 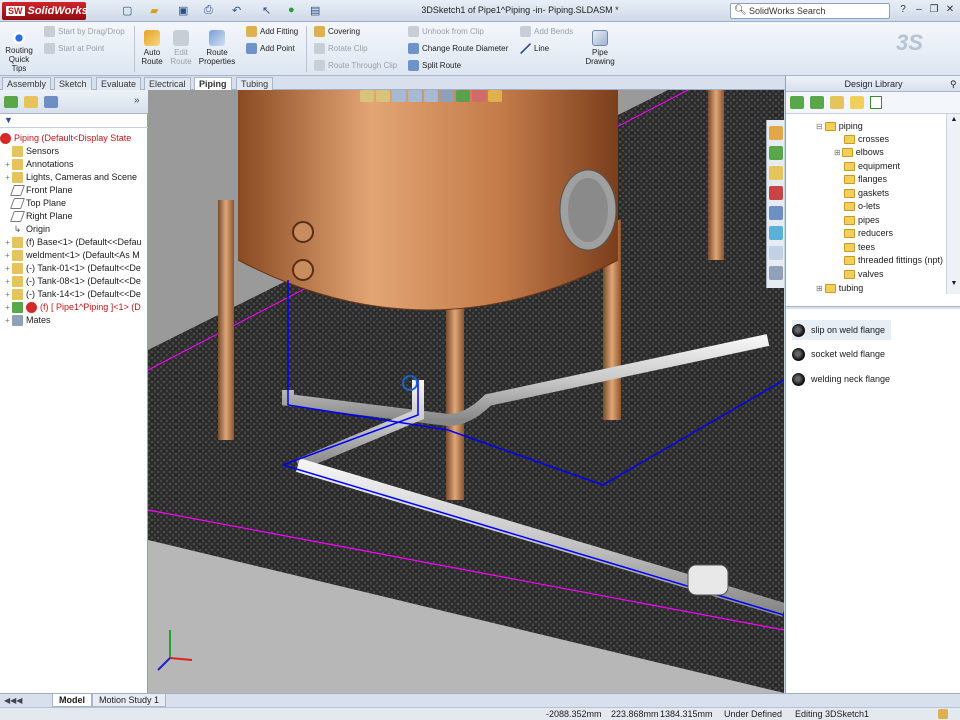 I want to click on folder-threaded-fittings: threaded fittings (npt), so click(x=893, y=260).